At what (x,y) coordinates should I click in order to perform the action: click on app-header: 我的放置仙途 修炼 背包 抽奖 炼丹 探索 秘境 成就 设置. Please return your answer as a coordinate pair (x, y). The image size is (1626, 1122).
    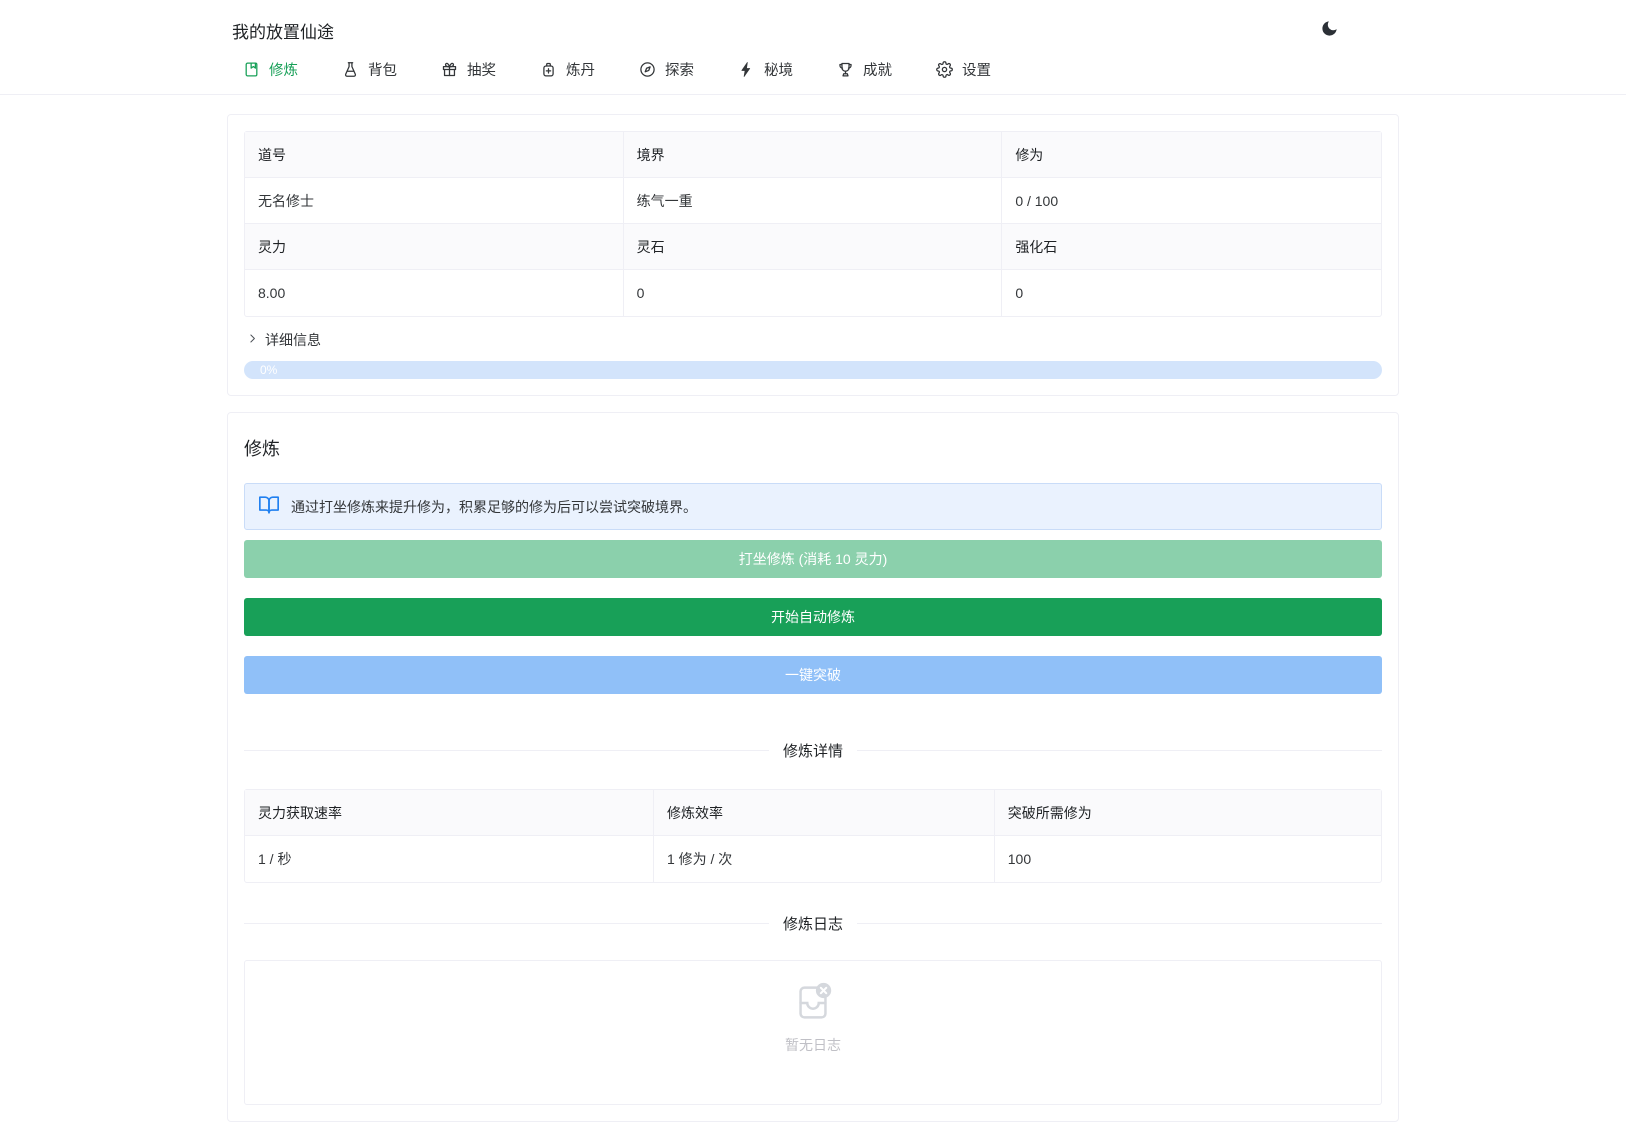
    Looking at the image, I should click on (813, 47).